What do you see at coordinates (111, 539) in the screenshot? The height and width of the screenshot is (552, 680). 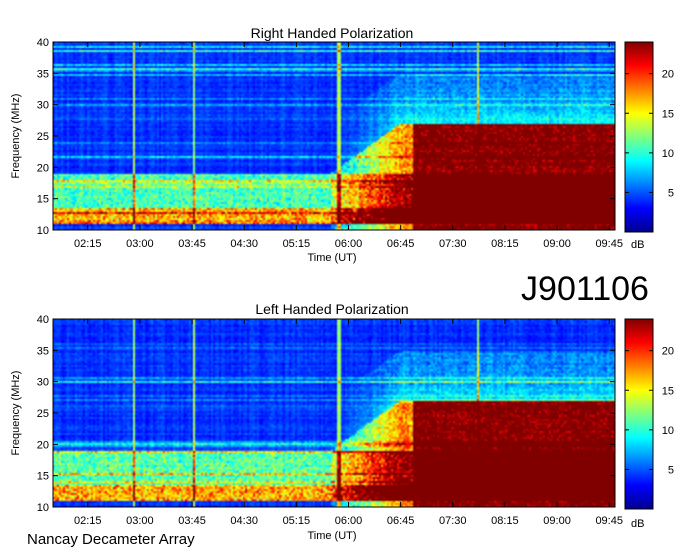 I see `instrument-name: Nancay Decameter Array` at bounding box center [111, 539].